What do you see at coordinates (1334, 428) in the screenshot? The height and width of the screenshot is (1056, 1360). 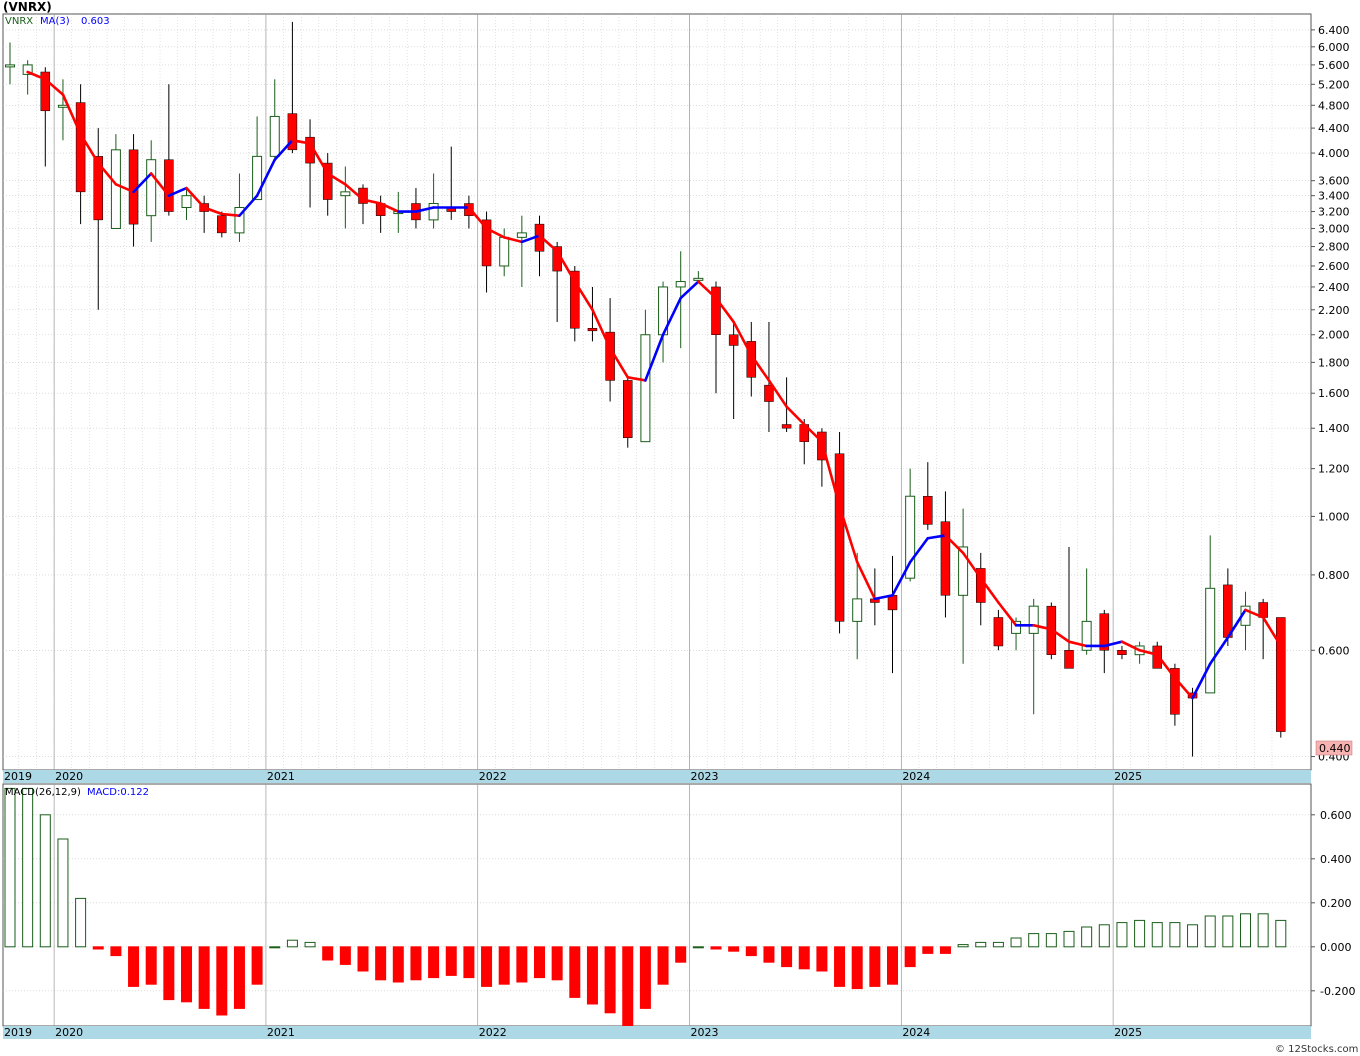 I see `price-tick-label: 1.400` at bounding box center [1334, 428].